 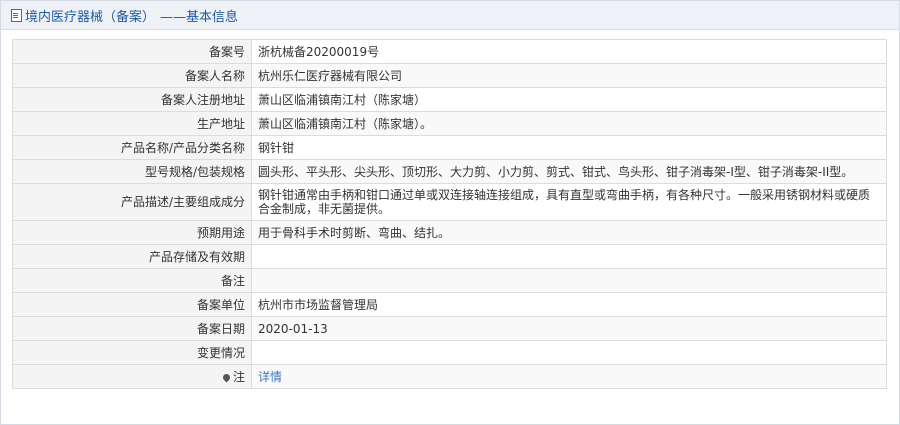 What do you see at coordinates (569, 99) in the screenshot?
I see `row-value: 萧山区临浦镇南江村（陈家塘）` at bounding box center [569, 99].